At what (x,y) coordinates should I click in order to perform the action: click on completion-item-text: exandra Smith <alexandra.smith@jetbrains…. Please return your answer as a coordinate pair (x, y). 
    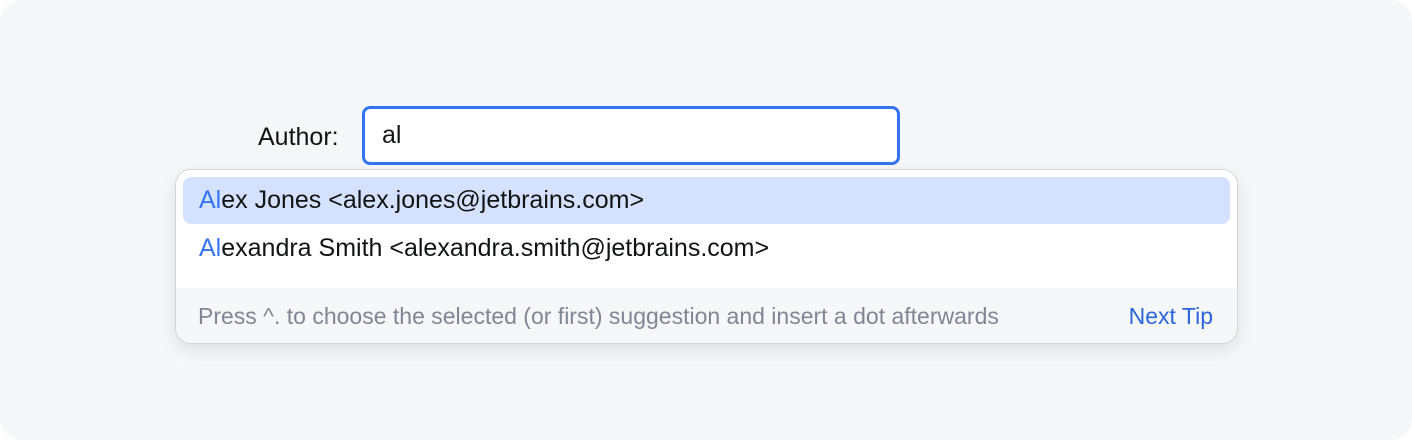
    Looking at the image, I should click on (495, 248).